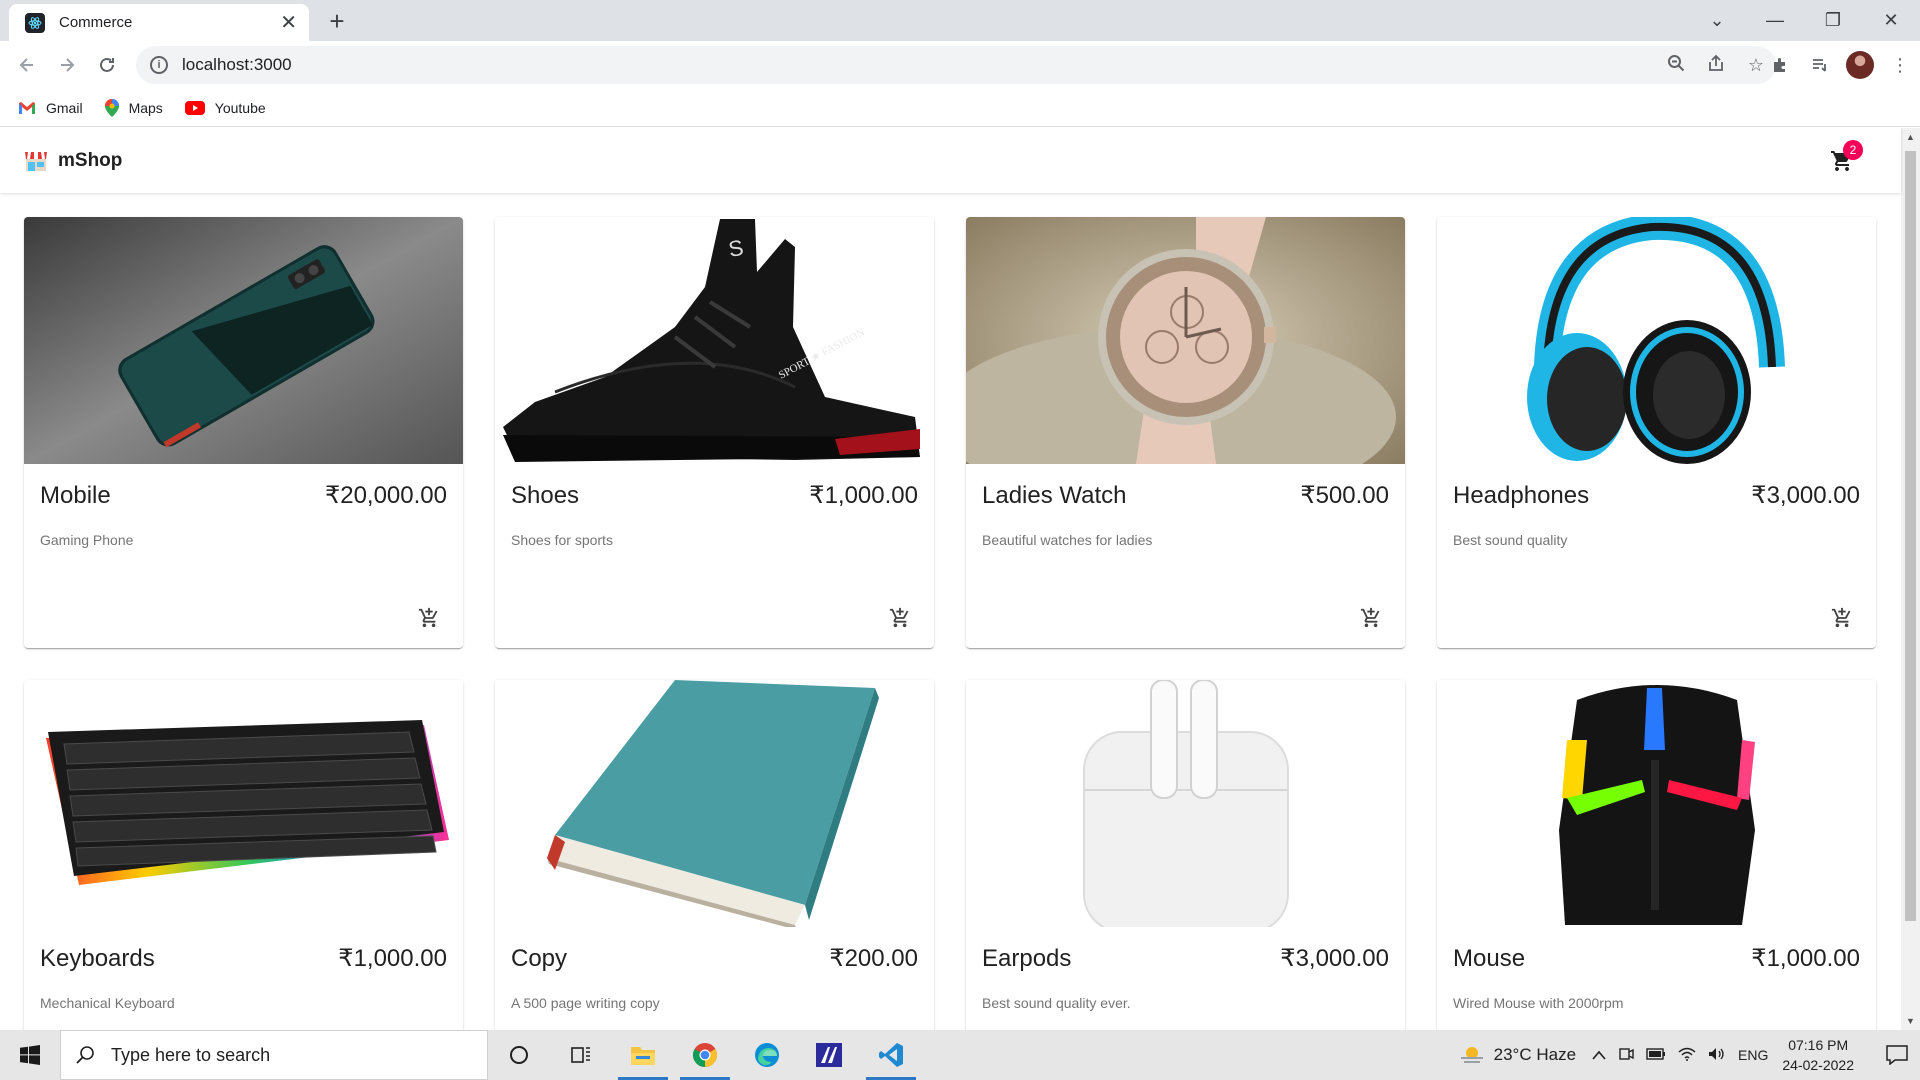 The width and height of the screenshot is (1920, 1080). Describe the element at coordinates (1510, 540) in the screenshot. I see `product-description: Best sound quality` at that location.